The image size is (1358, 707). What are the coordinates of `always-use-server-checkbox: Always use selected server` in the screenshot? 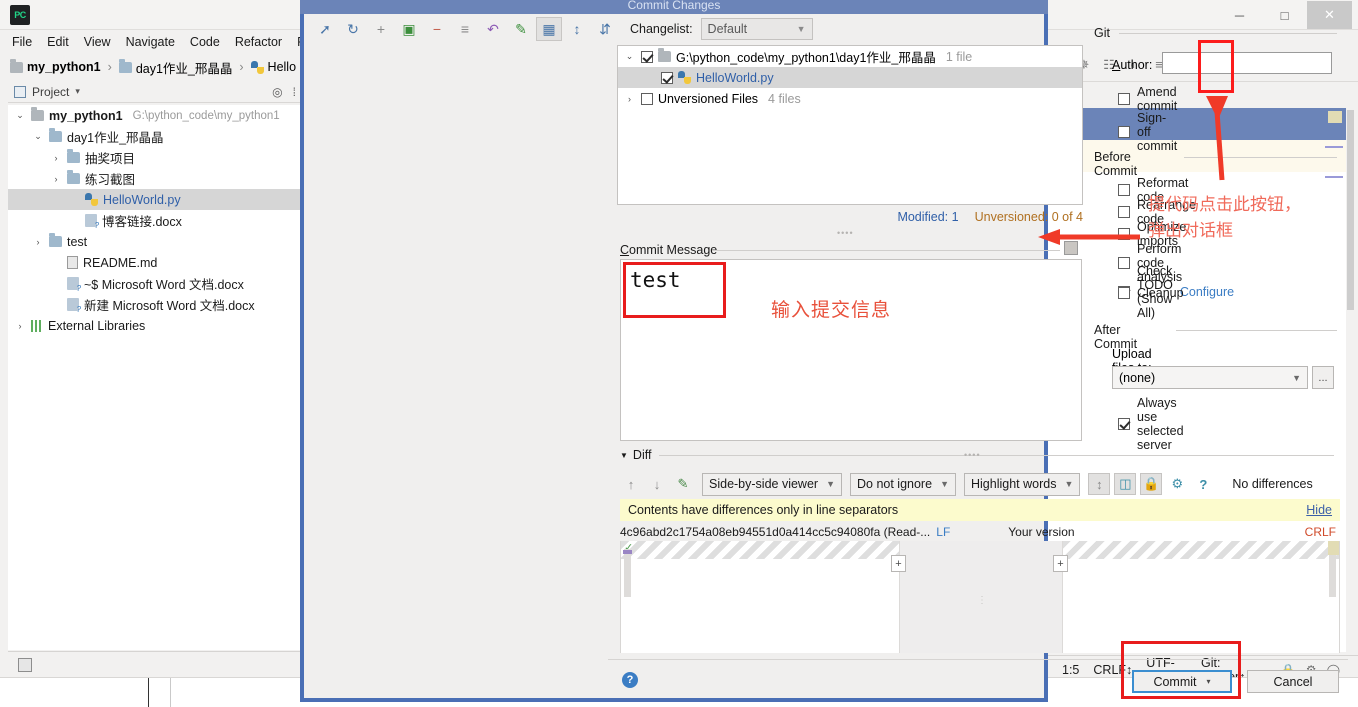 It's located at (1151, 424).